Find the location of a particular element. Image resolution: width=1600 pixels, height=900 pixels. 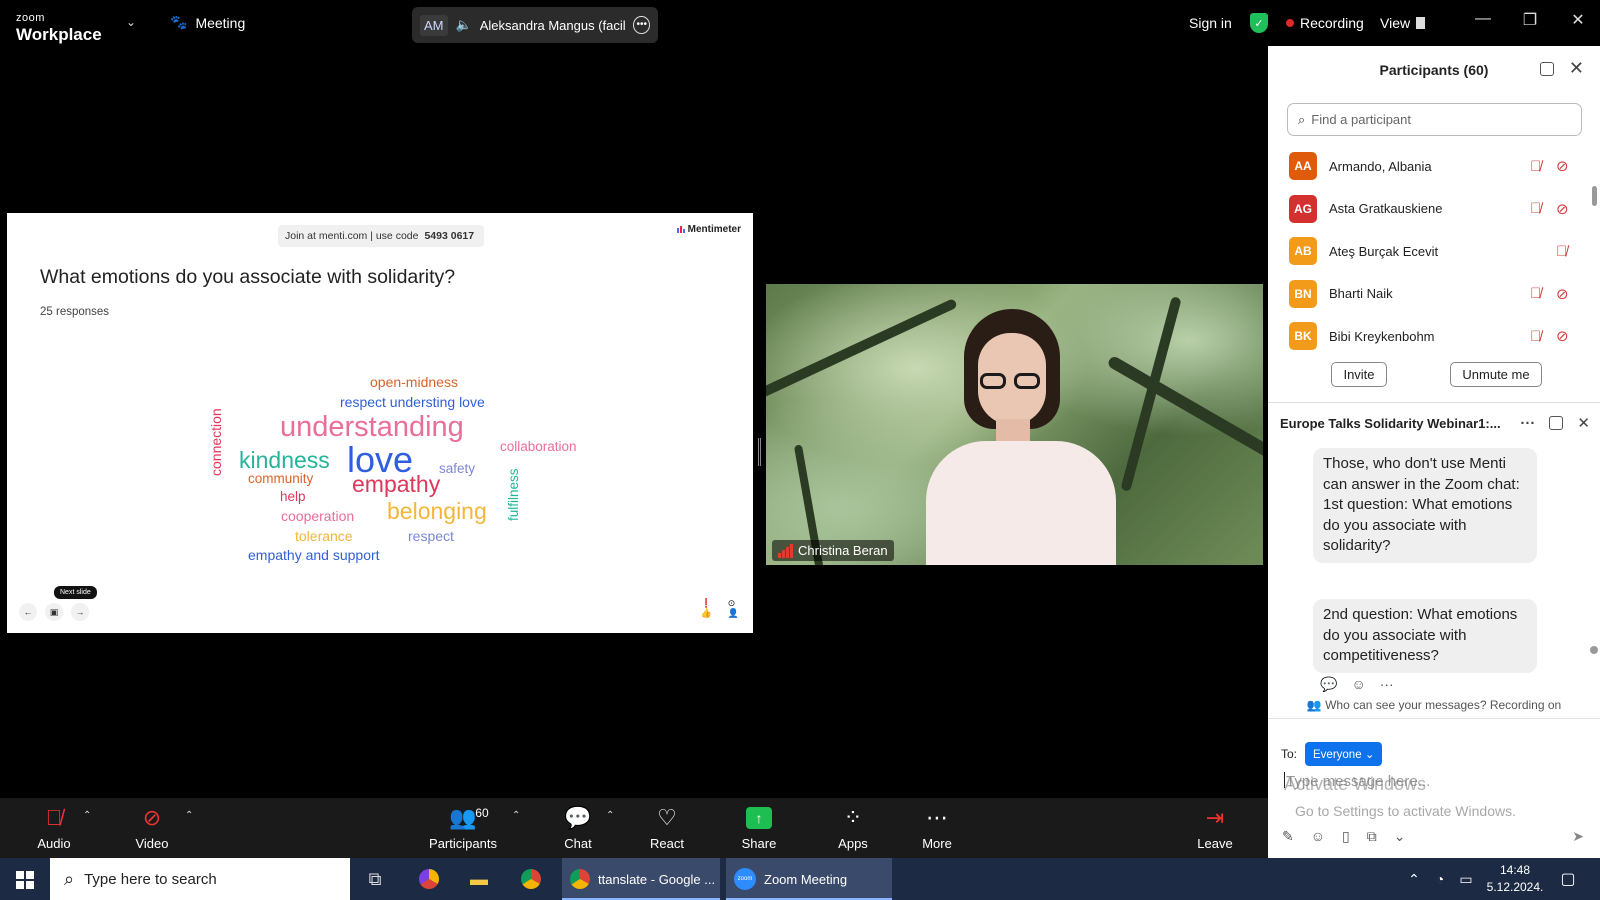

more-options-icon: ••• is located at coordinates (641, 25).